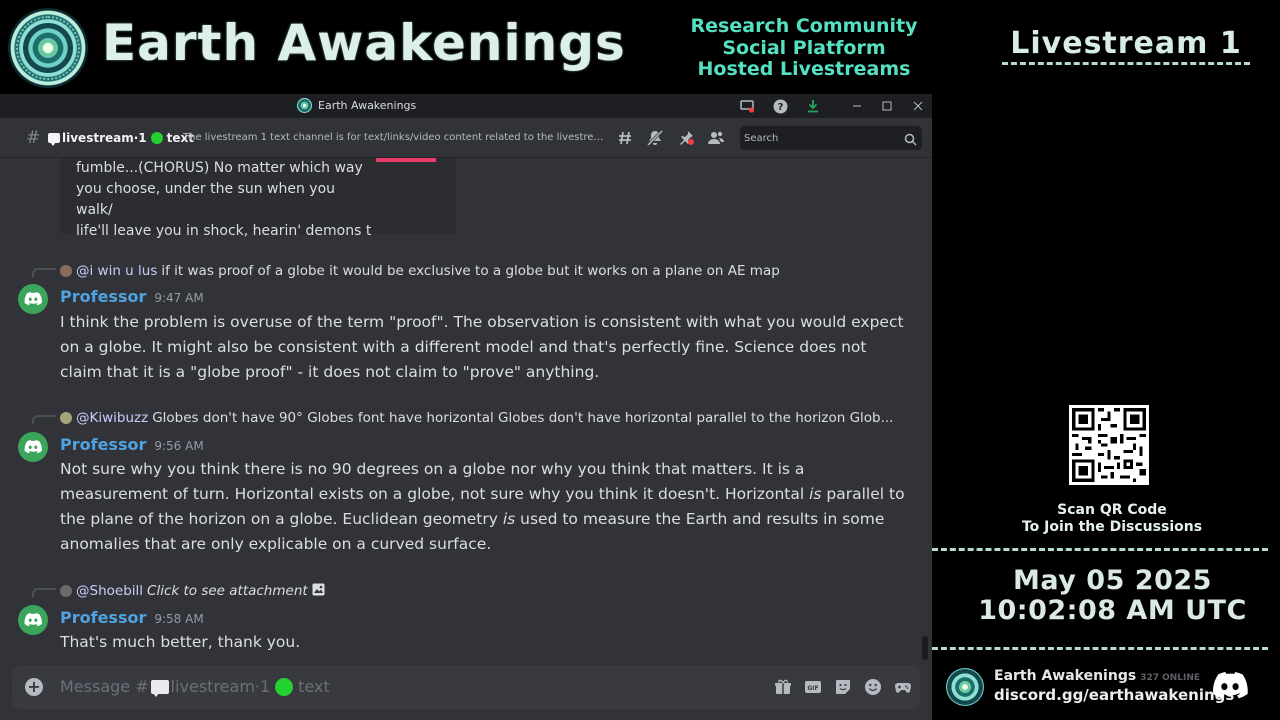 The image size is (1280, 720). I want to click on qr-code, so click(1109, 445).